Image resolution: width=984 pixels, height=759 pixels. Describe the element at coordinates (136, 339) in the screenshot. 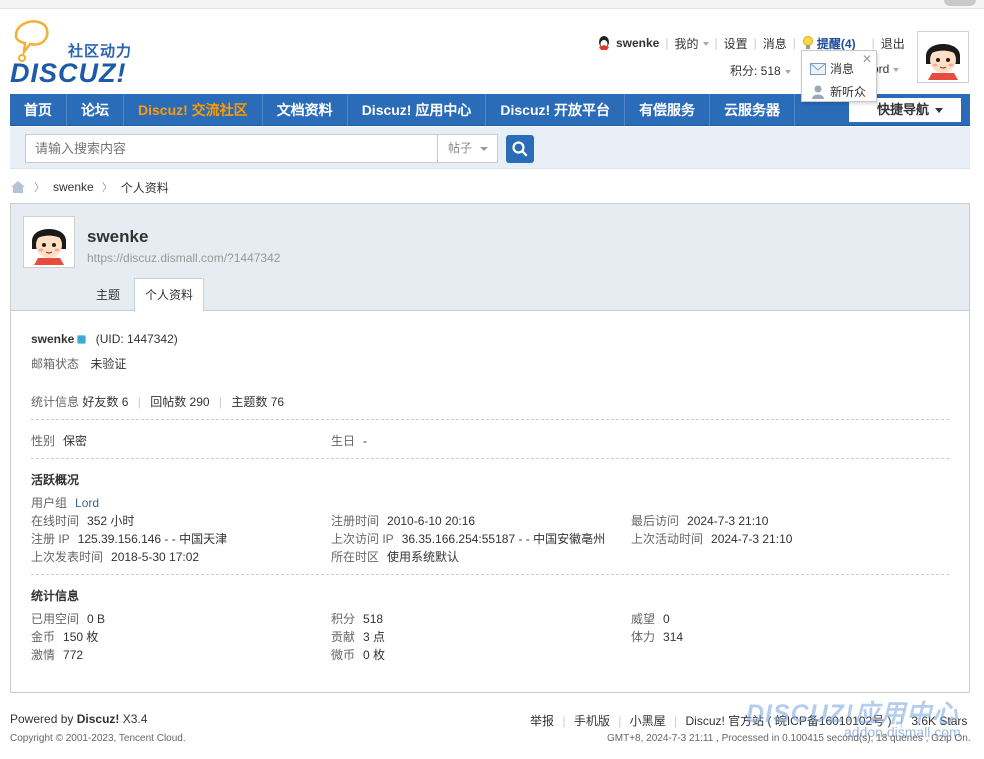

I see `profile-uid: (UID: 1447342)` at that location.